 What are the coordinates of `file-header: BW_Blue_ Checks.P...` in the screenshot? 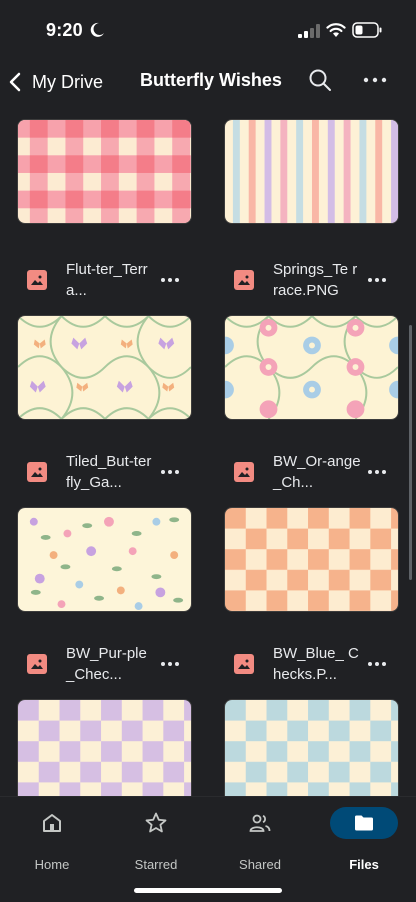 It's located at (319, 669).